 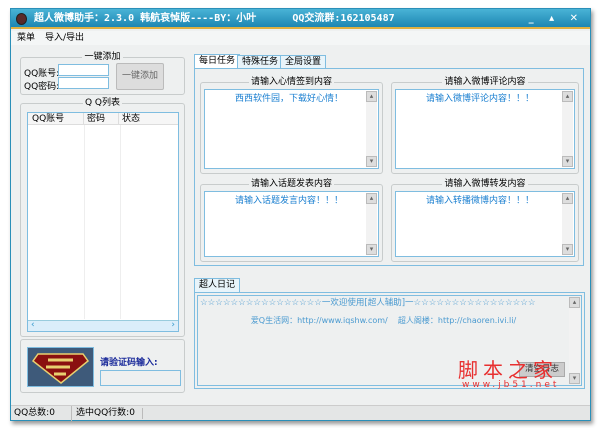 What do you see at coordinates (511, 385) in the screenshot?
I see `watermark-url: www.jb51.net` at bounding box center [511, 385].